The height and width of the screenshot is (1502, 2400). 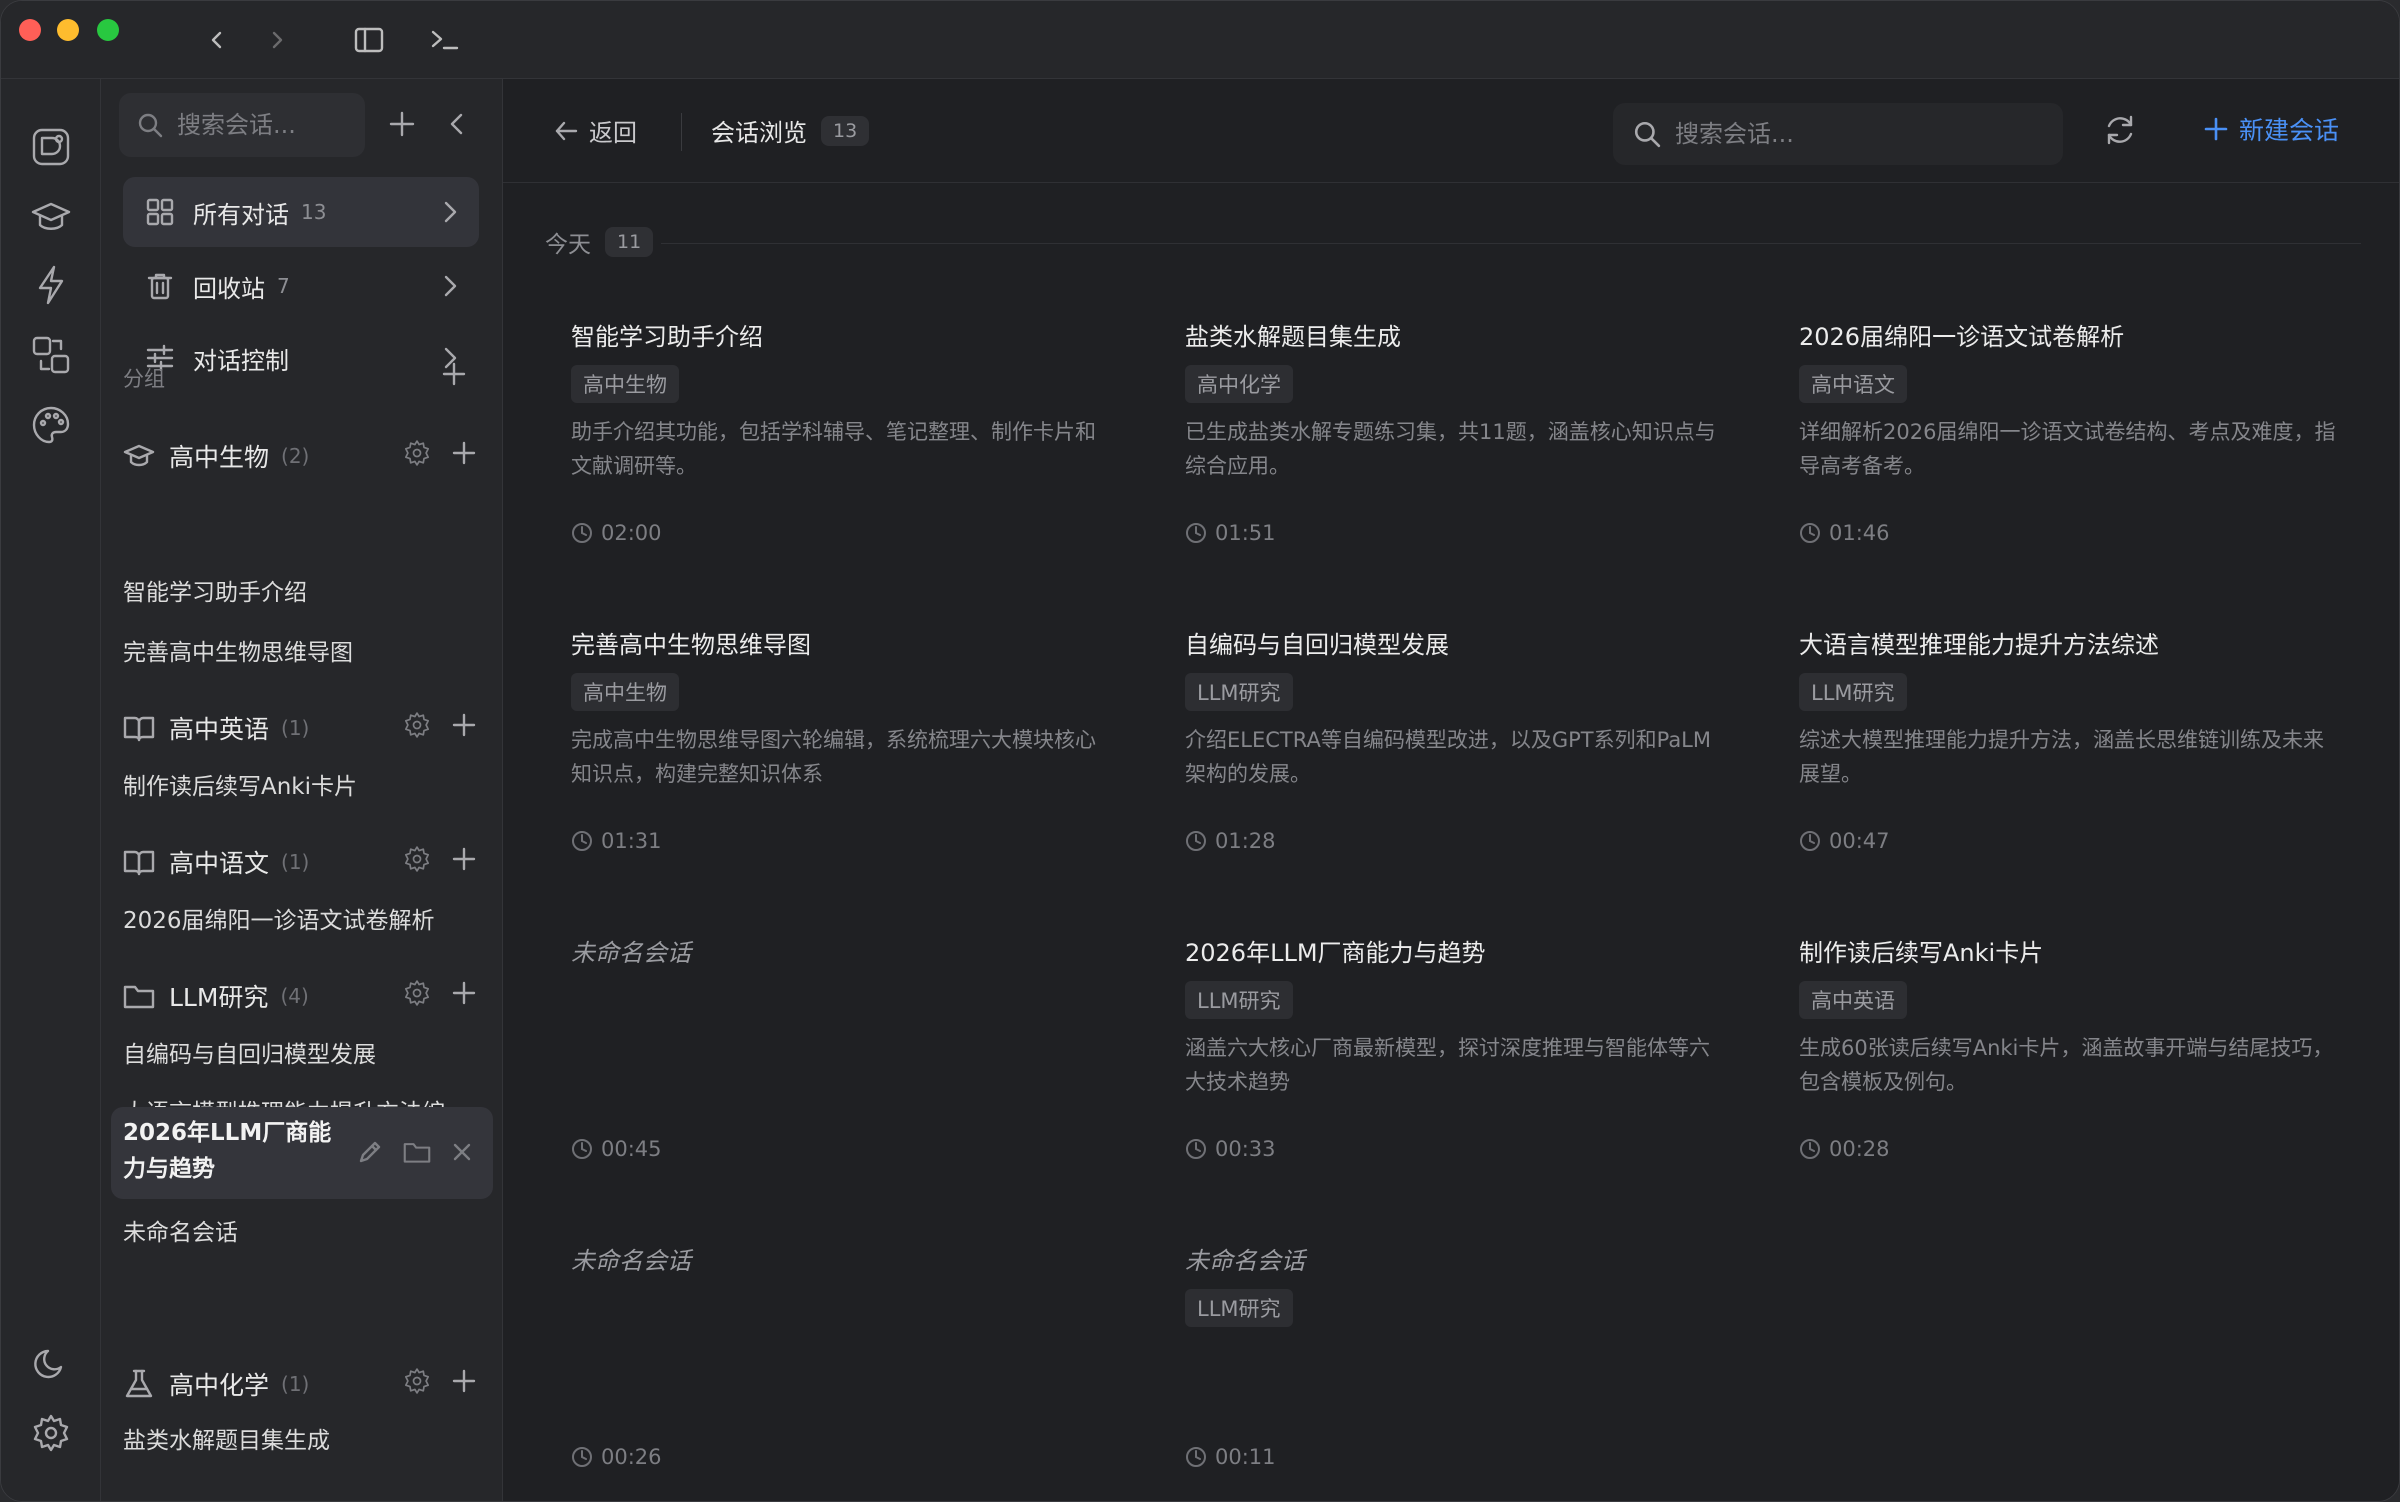 I want to click on card-group-tag: 高中英语, so click(x=1853, y=1000).